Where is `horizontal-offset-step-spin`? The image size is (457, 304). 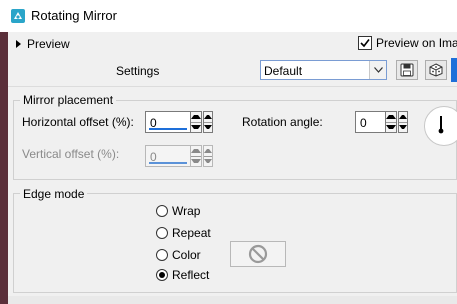 horizontal-offset-step-spin is located at coordinates (208, 122).